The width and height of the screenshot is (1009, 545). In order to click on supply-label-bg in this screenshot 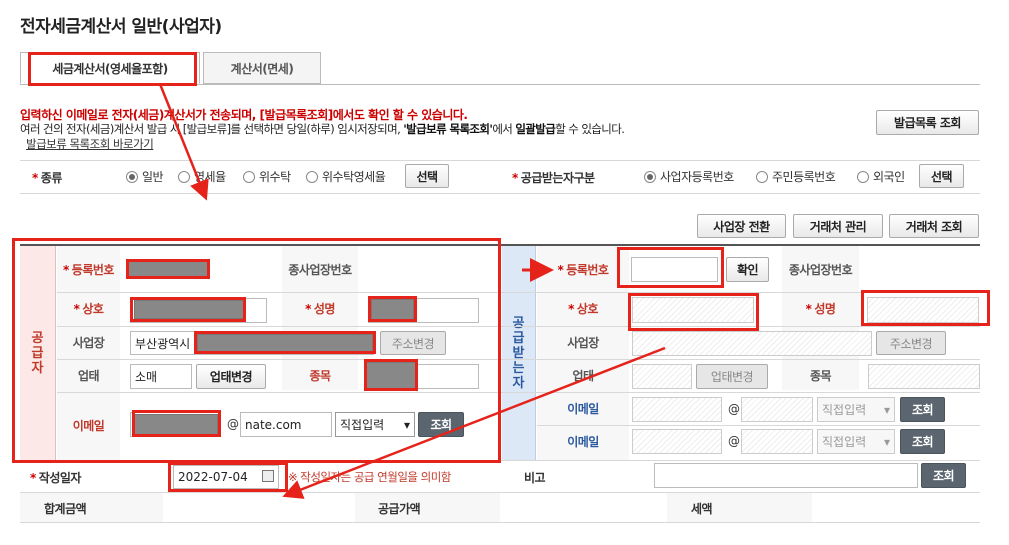, I will do `click(427, 507)`.